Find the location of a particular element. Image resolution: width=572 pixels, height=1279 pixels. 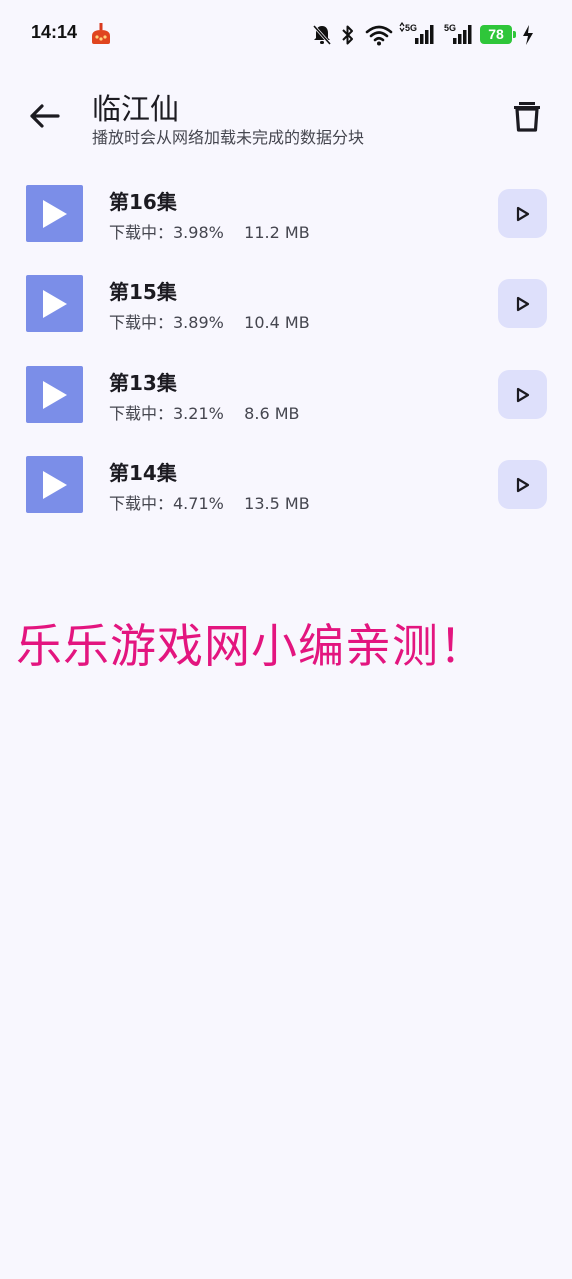

page-subtitle: 播放时会从网络加载未完成的数据分块 is located at coordinates (228, 137).